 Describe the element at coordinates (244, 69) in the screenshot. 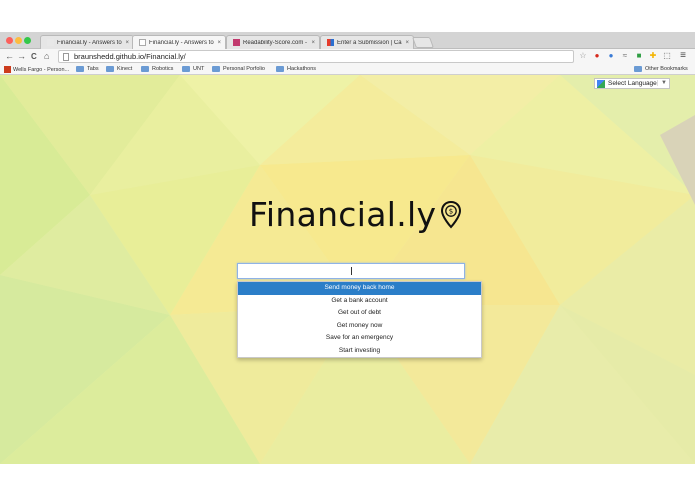

I see `bookmark-label: Personal Porfolio` at that location.